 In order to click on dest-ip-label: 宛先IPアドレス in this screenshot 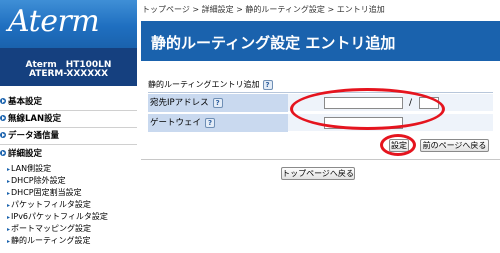, I will do `click(179, 103)`.